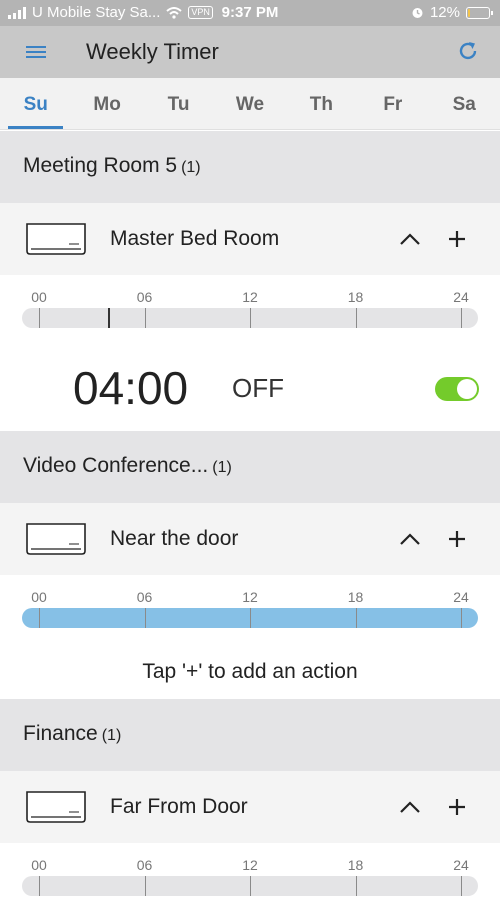  What do you see at coordinates (36, 127) in the screenshot?
I see `active-tab-indicator` at bounding box center [36, 127].